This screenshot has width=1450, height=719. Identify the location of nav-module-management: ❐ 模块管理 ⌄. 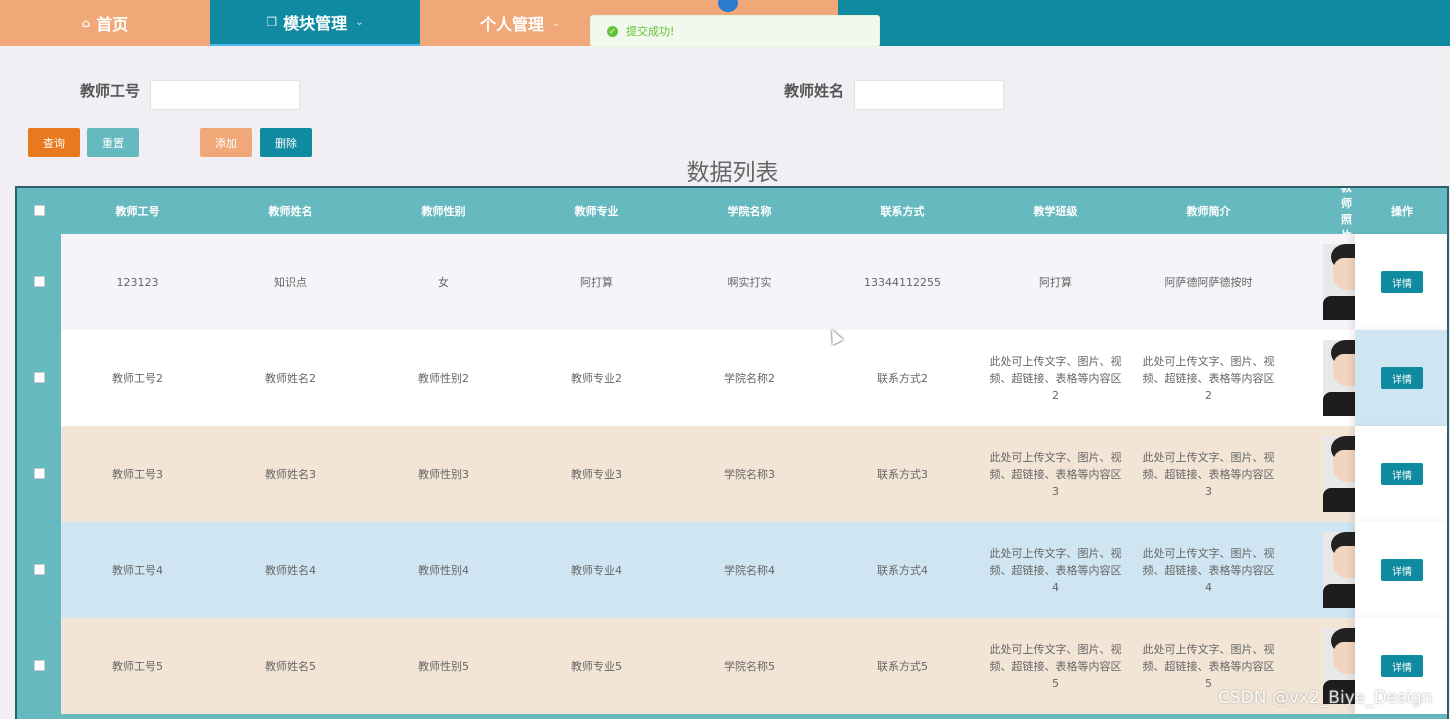
(315, 23).